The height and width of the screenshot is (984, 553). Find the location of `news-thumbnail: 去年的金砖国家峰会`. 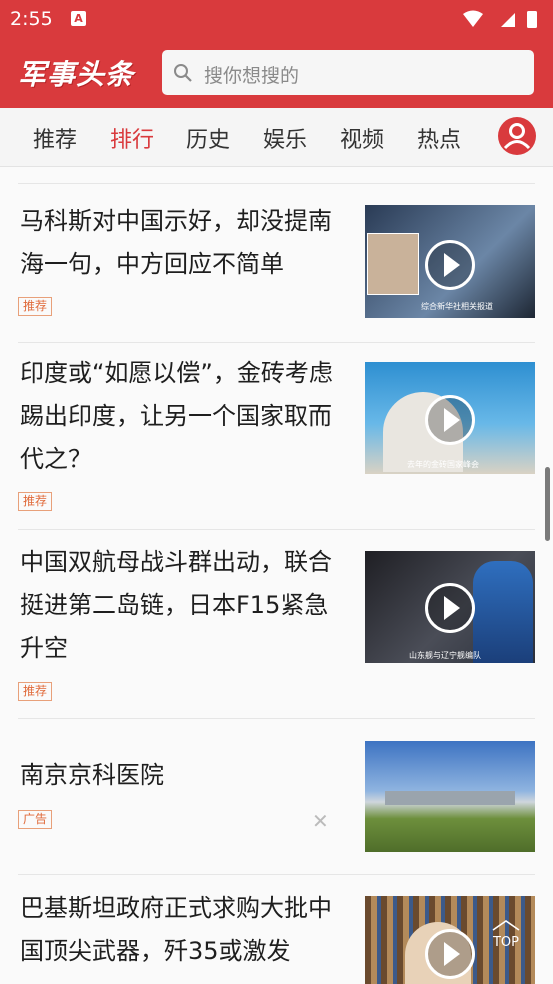

news-thumbnail: 去年的金砖国家峰会 is located at coordinates (450, 418).